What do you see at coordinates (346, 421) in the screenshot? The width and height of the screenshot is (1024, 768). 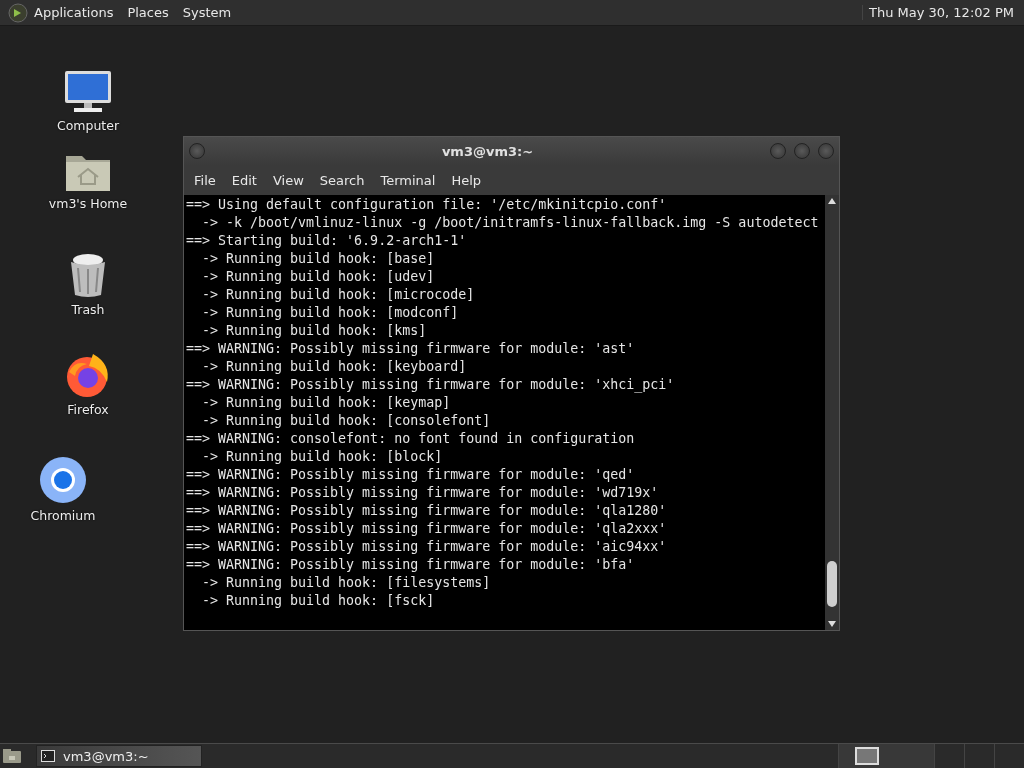 I see `terminal-line: -> Running build hook: [consolefont]` at bounding box center [346, 421].